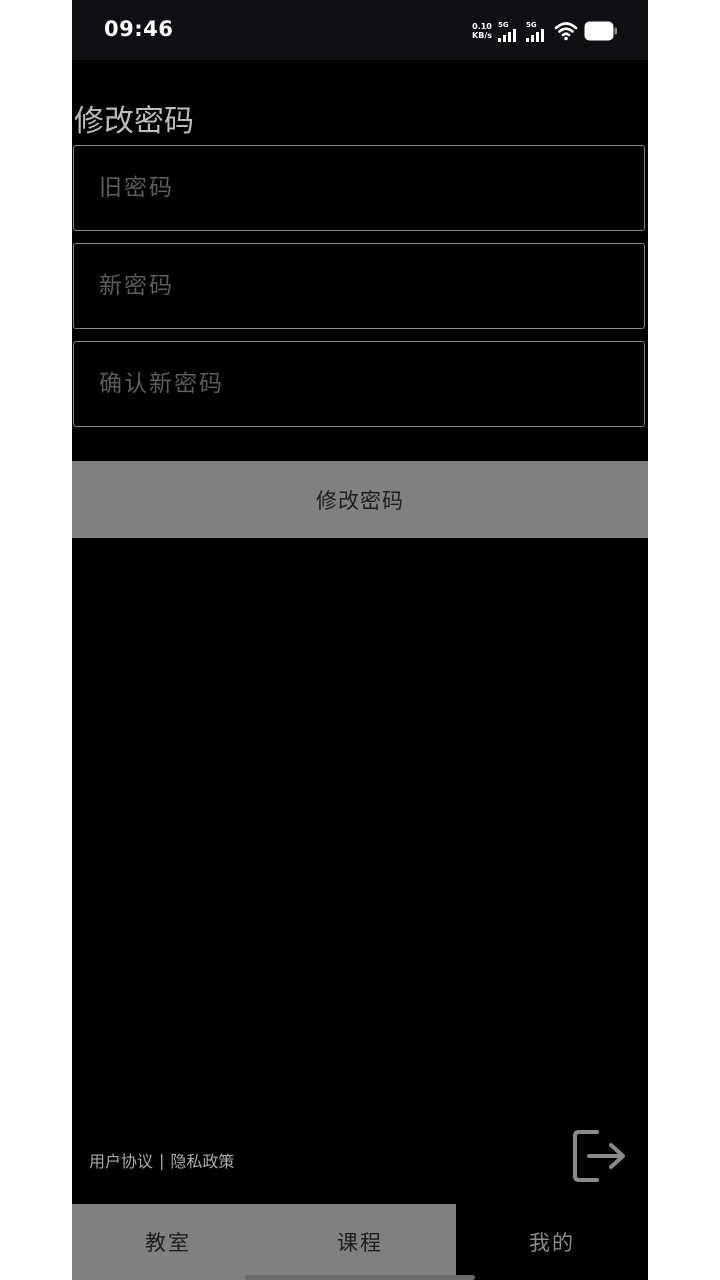 Image resolution: width=720 pixels, height=1280 pixels. I want to click on footer-links: 用户协议 | 隐私政策, so click(161, 1160).